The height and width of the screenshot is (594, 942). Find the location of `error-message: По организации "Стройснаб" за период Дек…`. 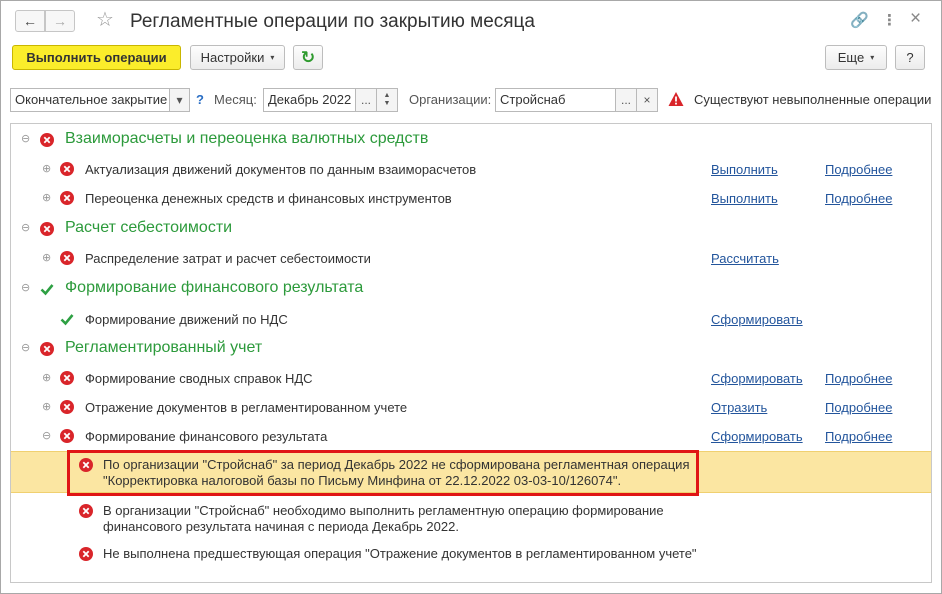

error-message: По организации "Стройснаб" за период Дек… is located at coordinates (471, 473).